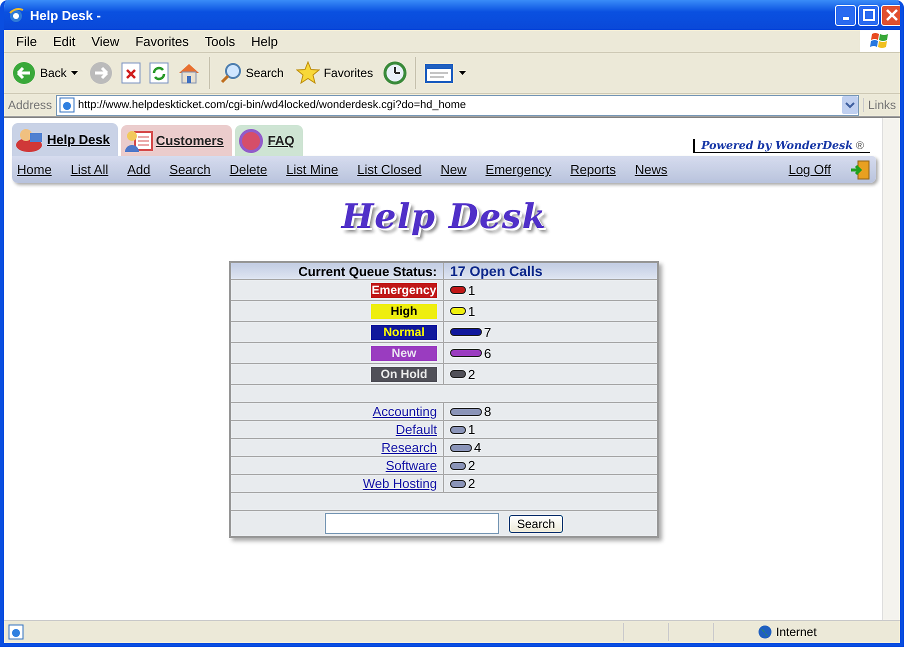  What do you see at coordinates (651, 169) in the screenshot?
I see `nav-link: News` at bounding box center [651, 169].